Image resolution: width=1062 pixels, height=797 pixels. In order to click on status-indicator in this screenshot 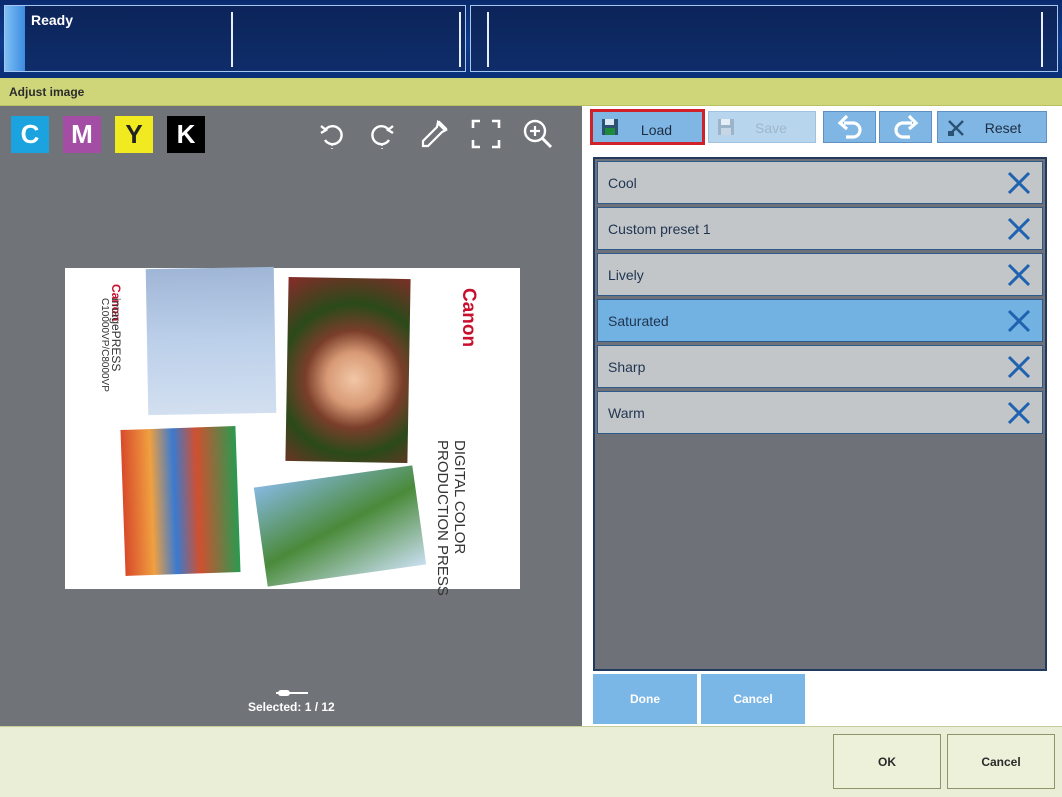, I will do `click(15, 38)`.